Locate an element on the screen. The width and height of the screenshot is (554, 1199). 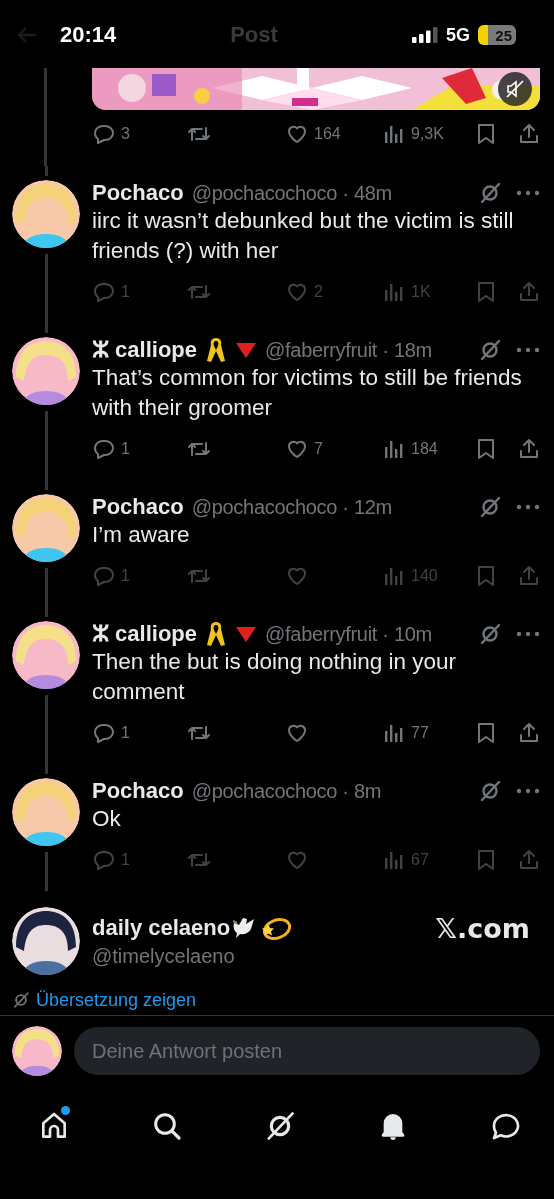
post-text: Ok is located at coordinates (107, 819).